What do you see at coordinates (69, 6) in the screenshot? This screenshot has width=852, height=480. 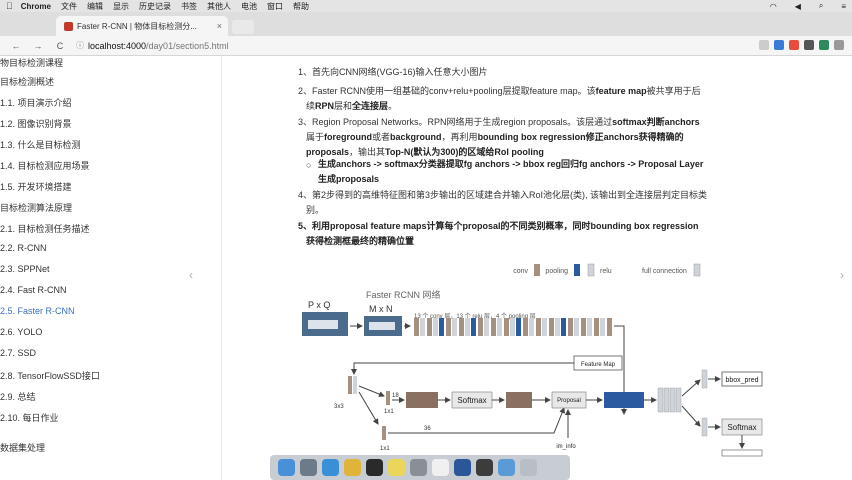 I see `menu-file: 文件` at bounding box center [69, 6].